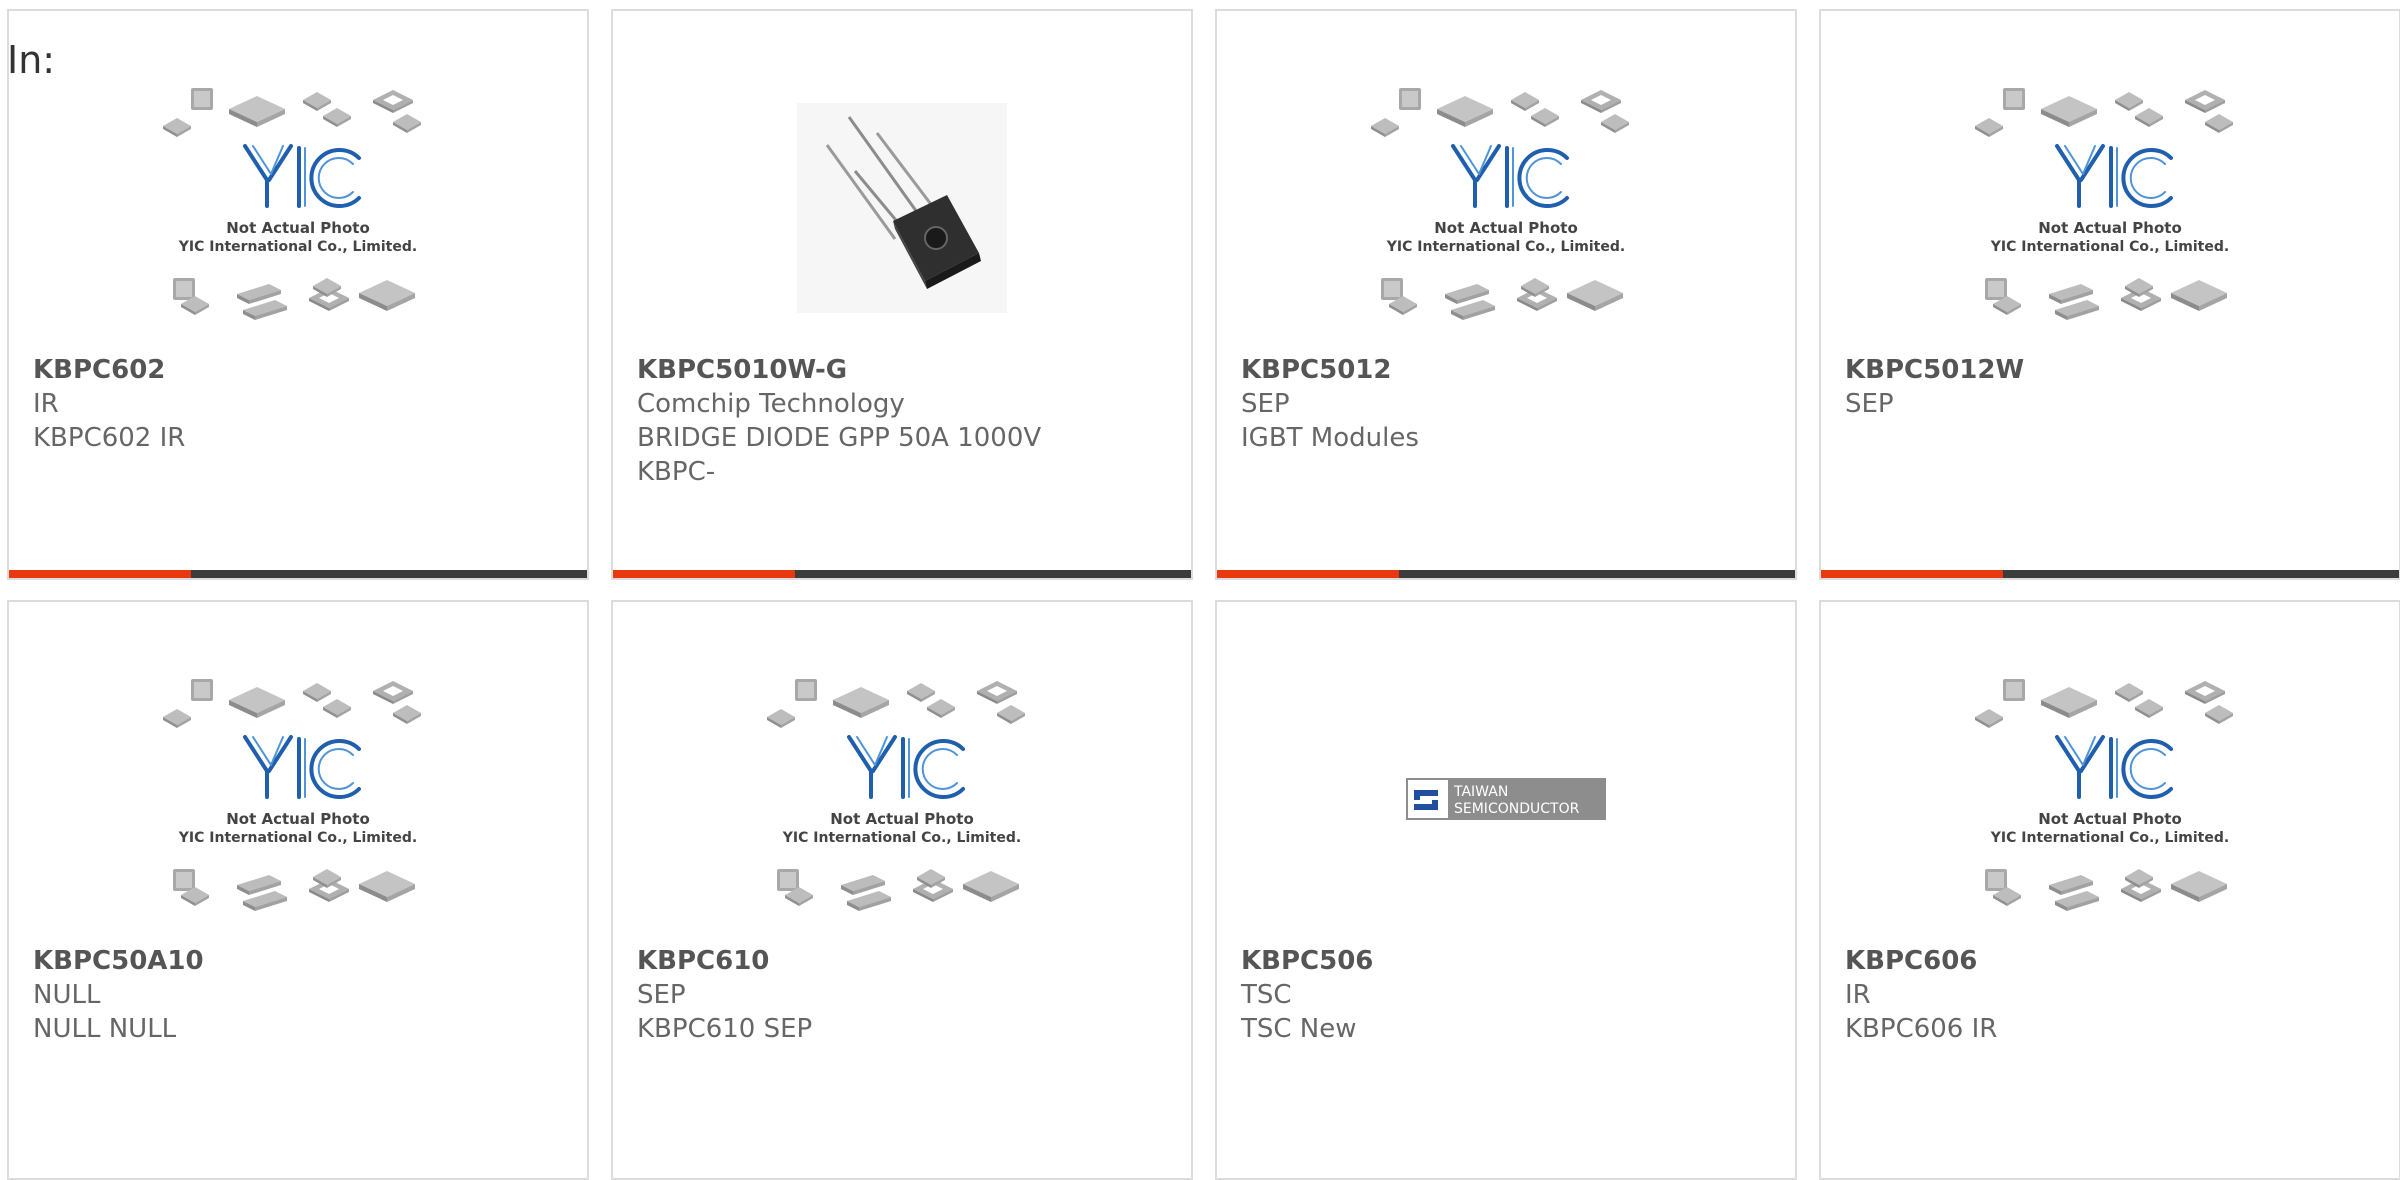 The image size is (2400, 1180). What do you see at coordinates (300, 370) in the screenshot?
I see `part-number-link: KBPC602` at bounding box center [300, 370].